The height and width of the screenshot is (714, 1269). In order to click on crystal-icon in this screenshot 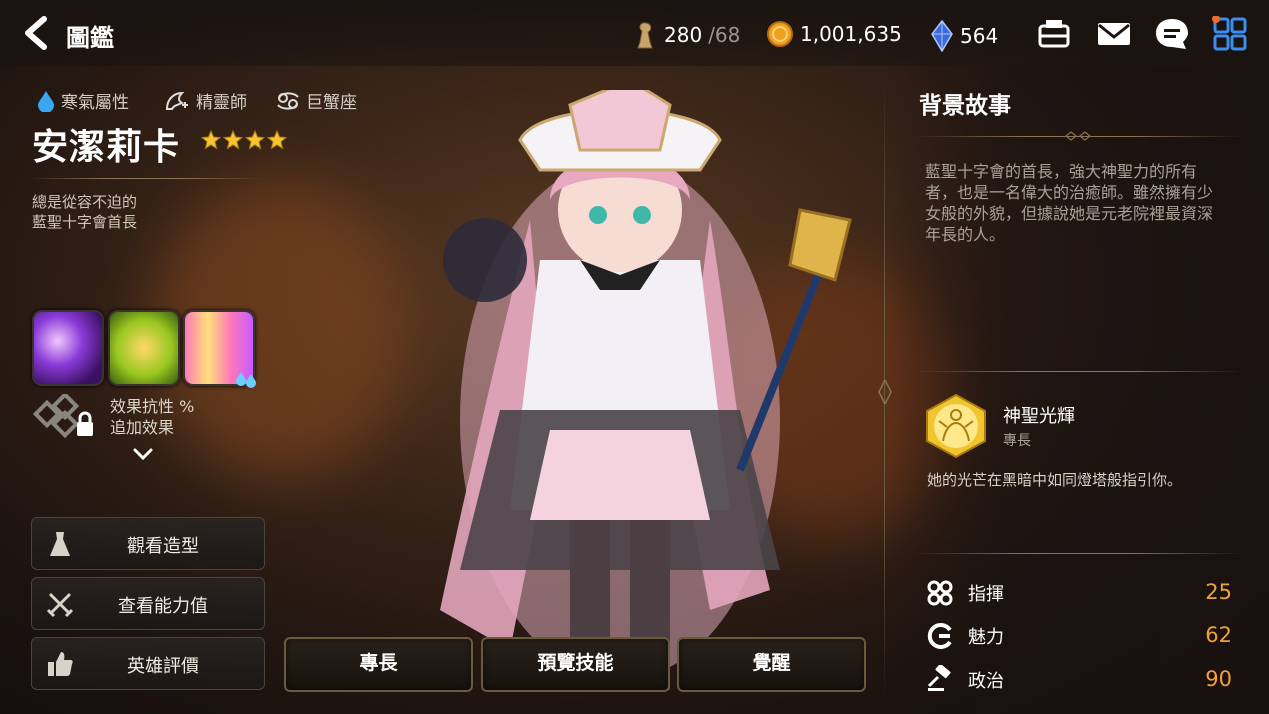, I will do `click(942, 36)`.